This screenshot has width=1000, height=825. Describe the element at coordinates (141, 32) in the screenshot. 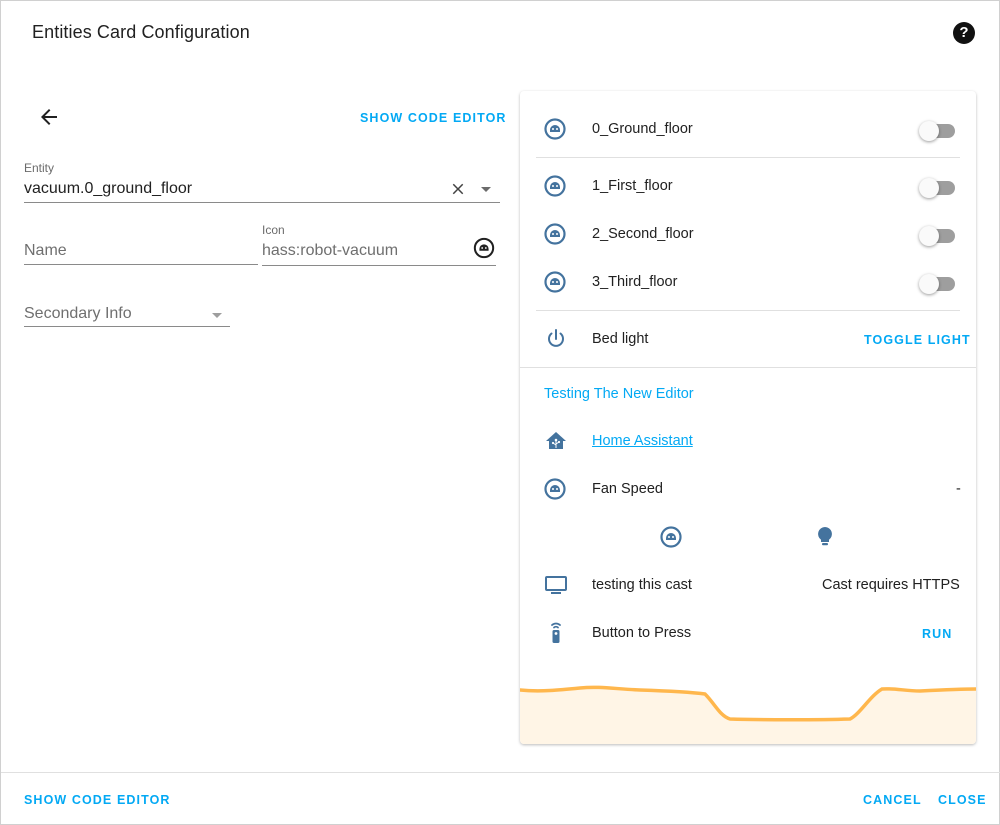

I see `dialog-title: Entities Card Configuration` at that location.